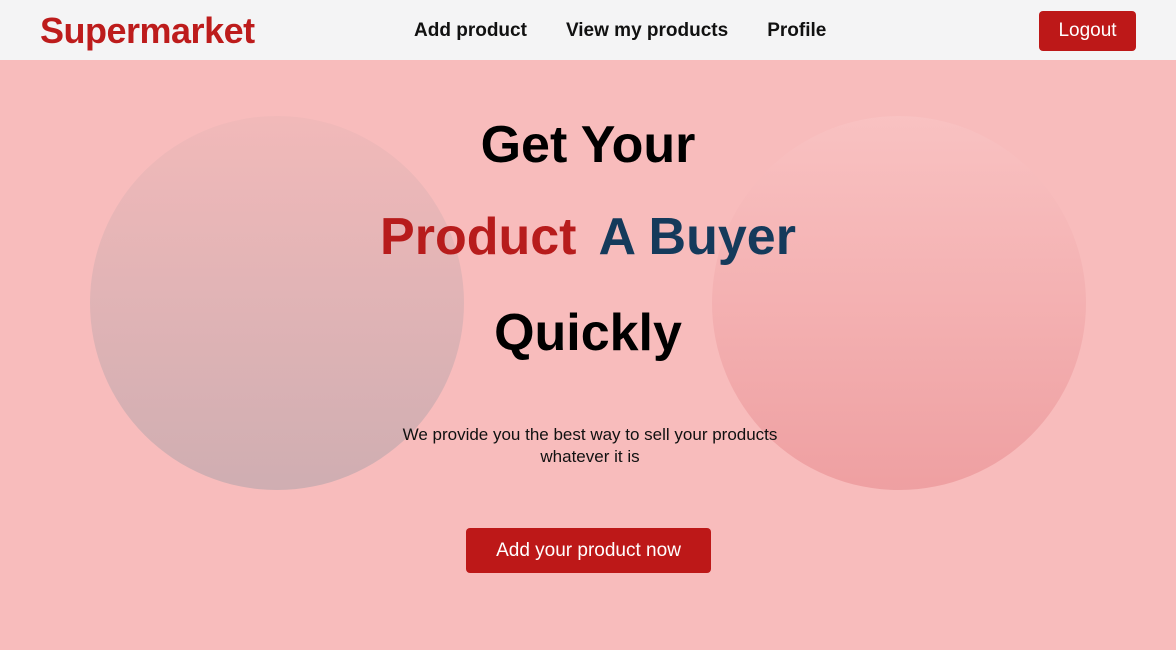 The height and width of the screenshot is (650, 1176). I want to click on brand-logo: Supermarket, so click(147, 31).